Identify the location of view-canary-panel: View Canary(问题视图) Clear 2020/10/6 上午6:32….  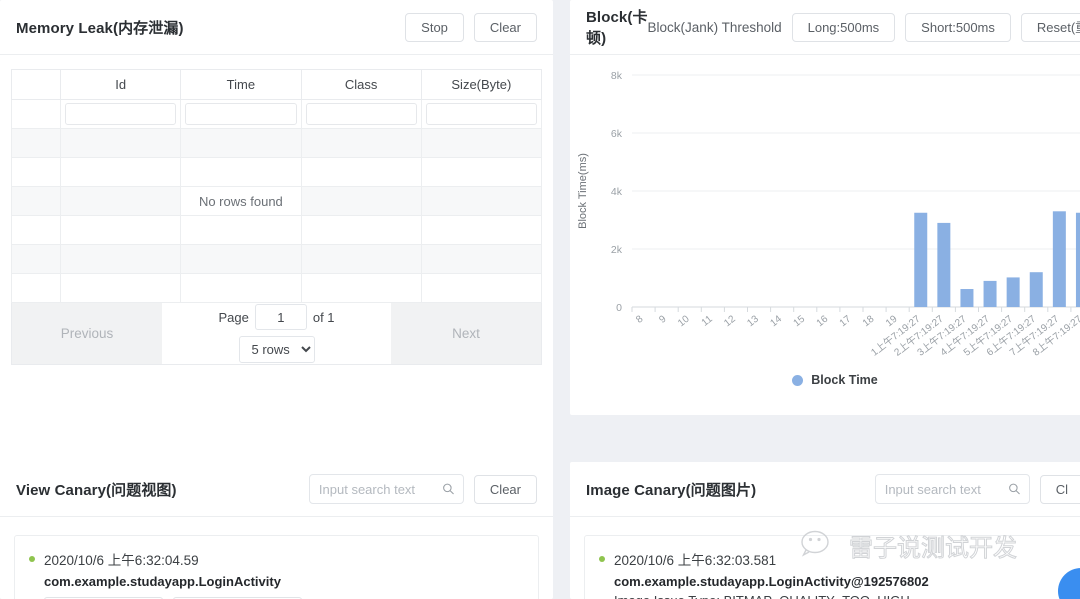
(276, 530).